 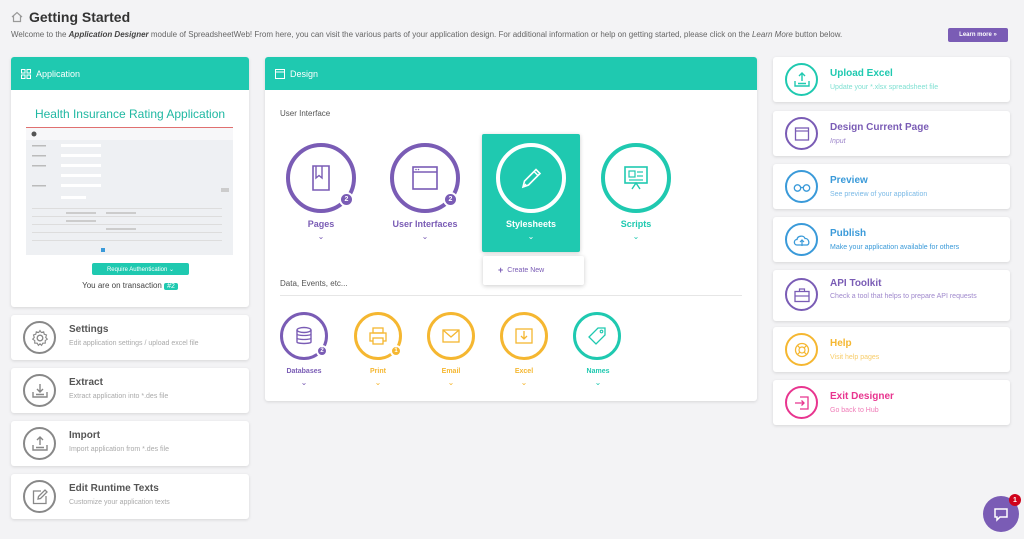 What do you see at coordinates (322, 351) in the screenshot?
I see `databases-badge: 2` at bounding box center [322, 351].